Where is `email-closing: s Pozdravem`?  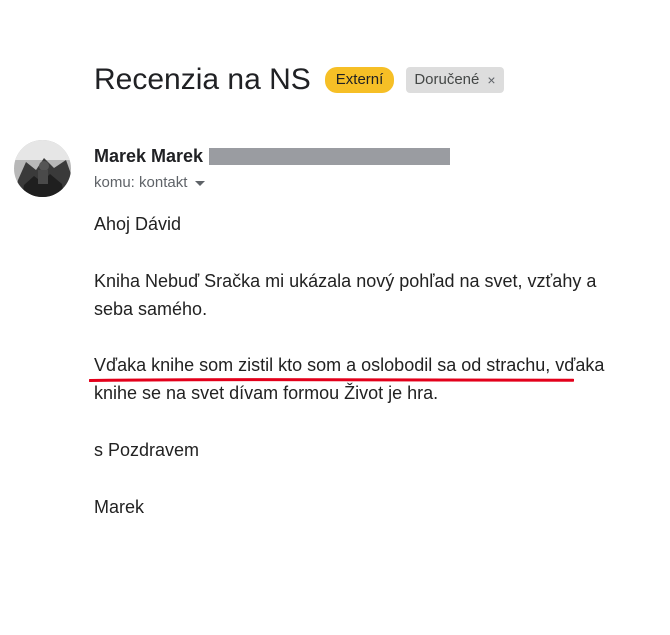 email-closing: s Pozdravem is located at coordinates (147, 450).